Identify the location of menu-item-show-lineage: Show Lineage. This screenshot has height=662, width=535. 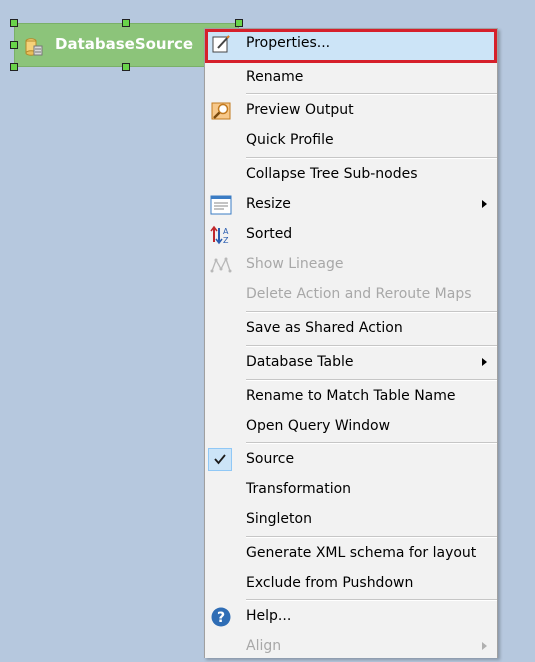
(351, 265).